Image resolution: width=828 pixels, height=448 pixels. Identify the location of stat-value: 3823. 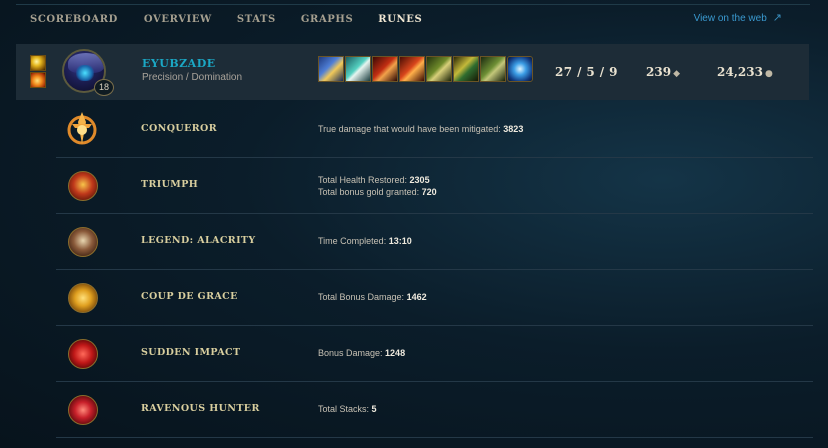
(513, 129).